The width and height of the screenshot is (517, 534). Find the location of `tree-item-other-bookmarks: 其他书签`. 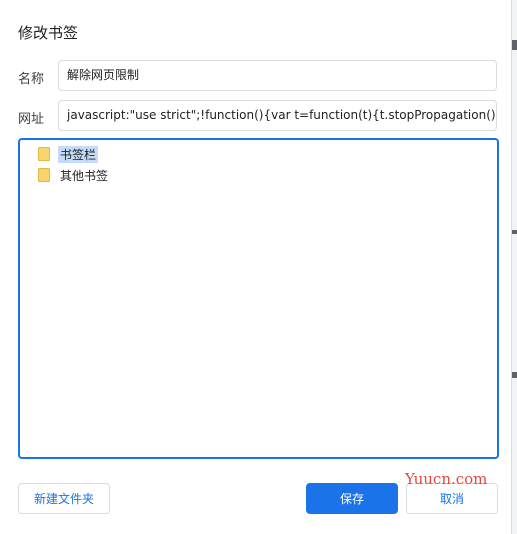

tree-item-other-bookmarks: 其他书签 is located at coordinates (74, 175).